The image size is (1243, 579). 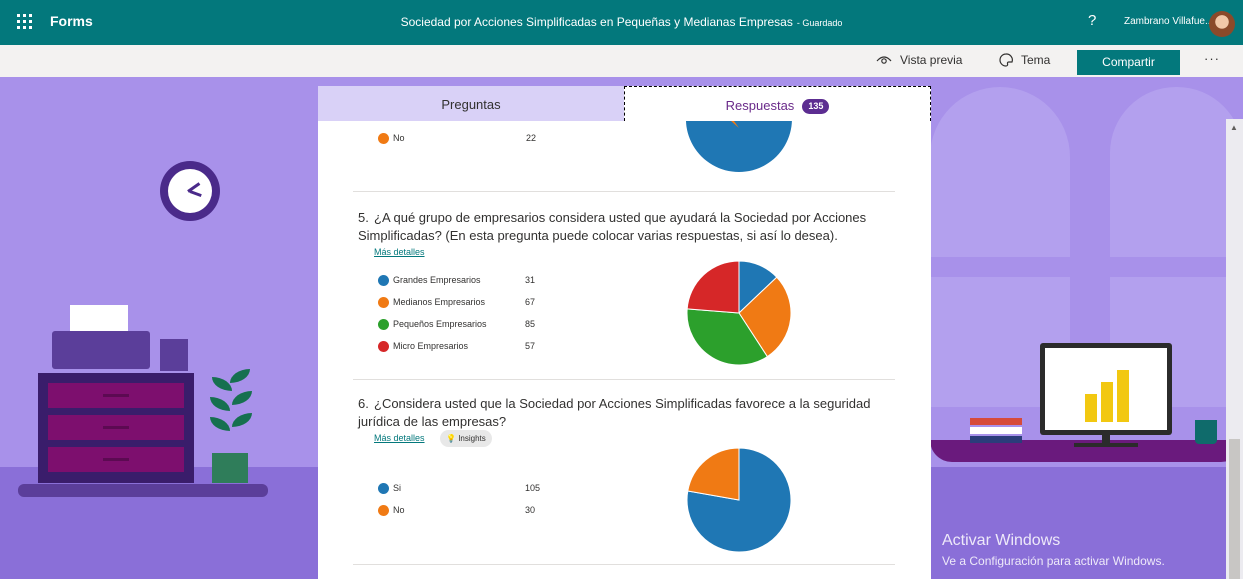 I want to click on palette-icon, so click(x=1006, y=60).